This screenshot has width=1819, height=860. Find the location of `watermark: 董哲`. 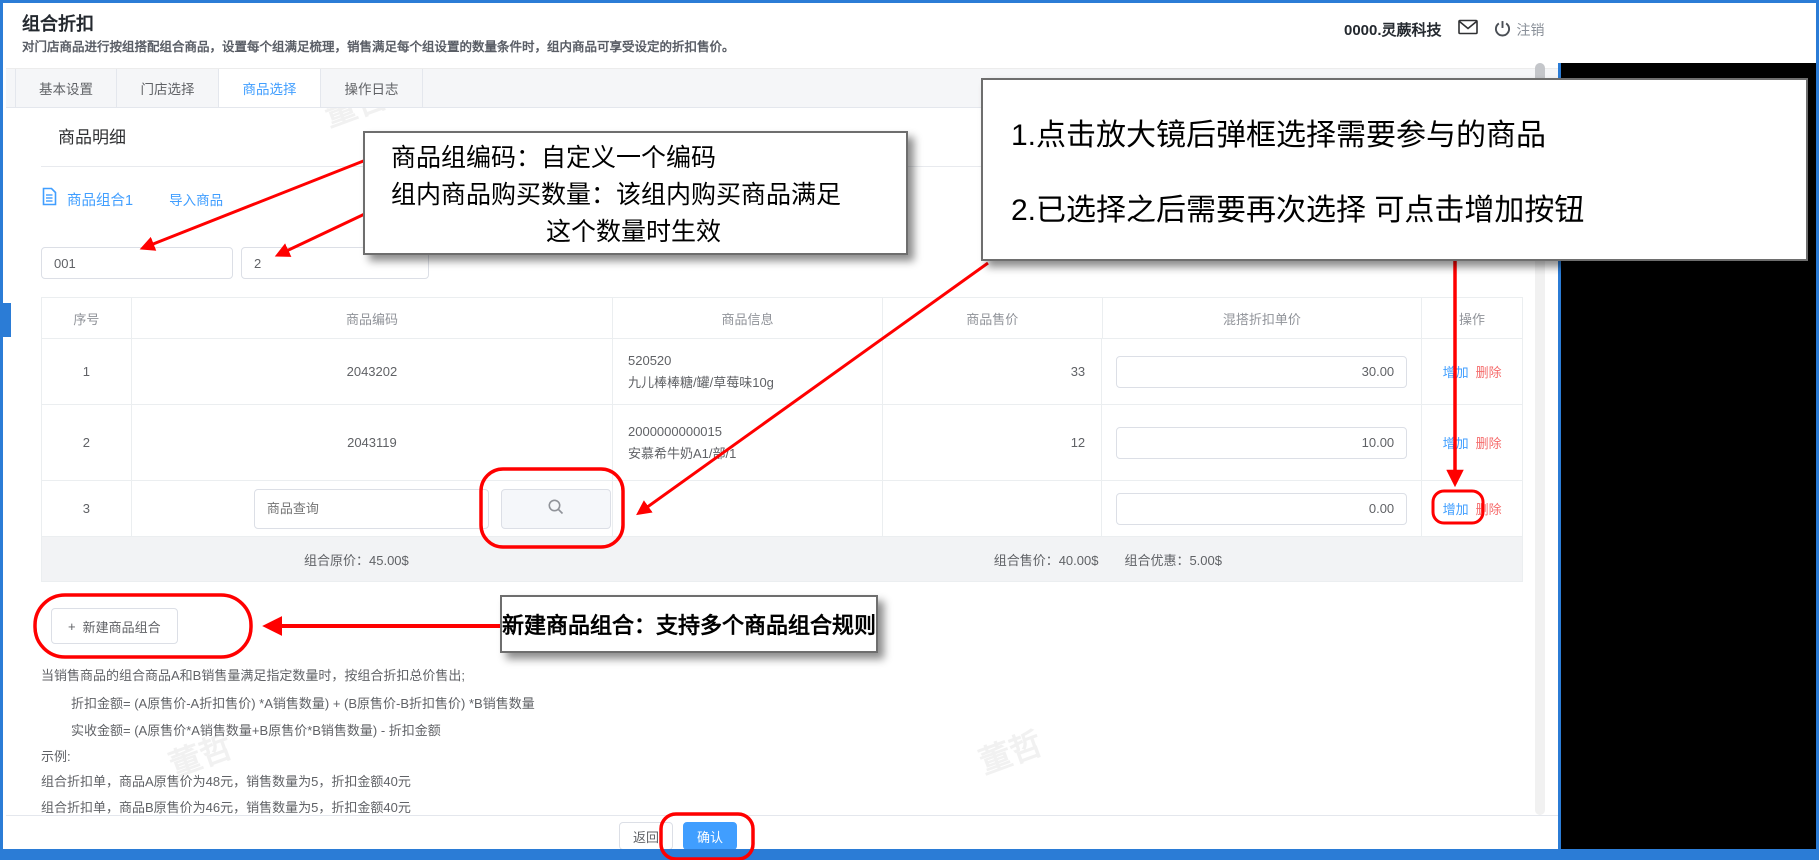

watermark: 董哲 is located at coordinates (1010, 753).